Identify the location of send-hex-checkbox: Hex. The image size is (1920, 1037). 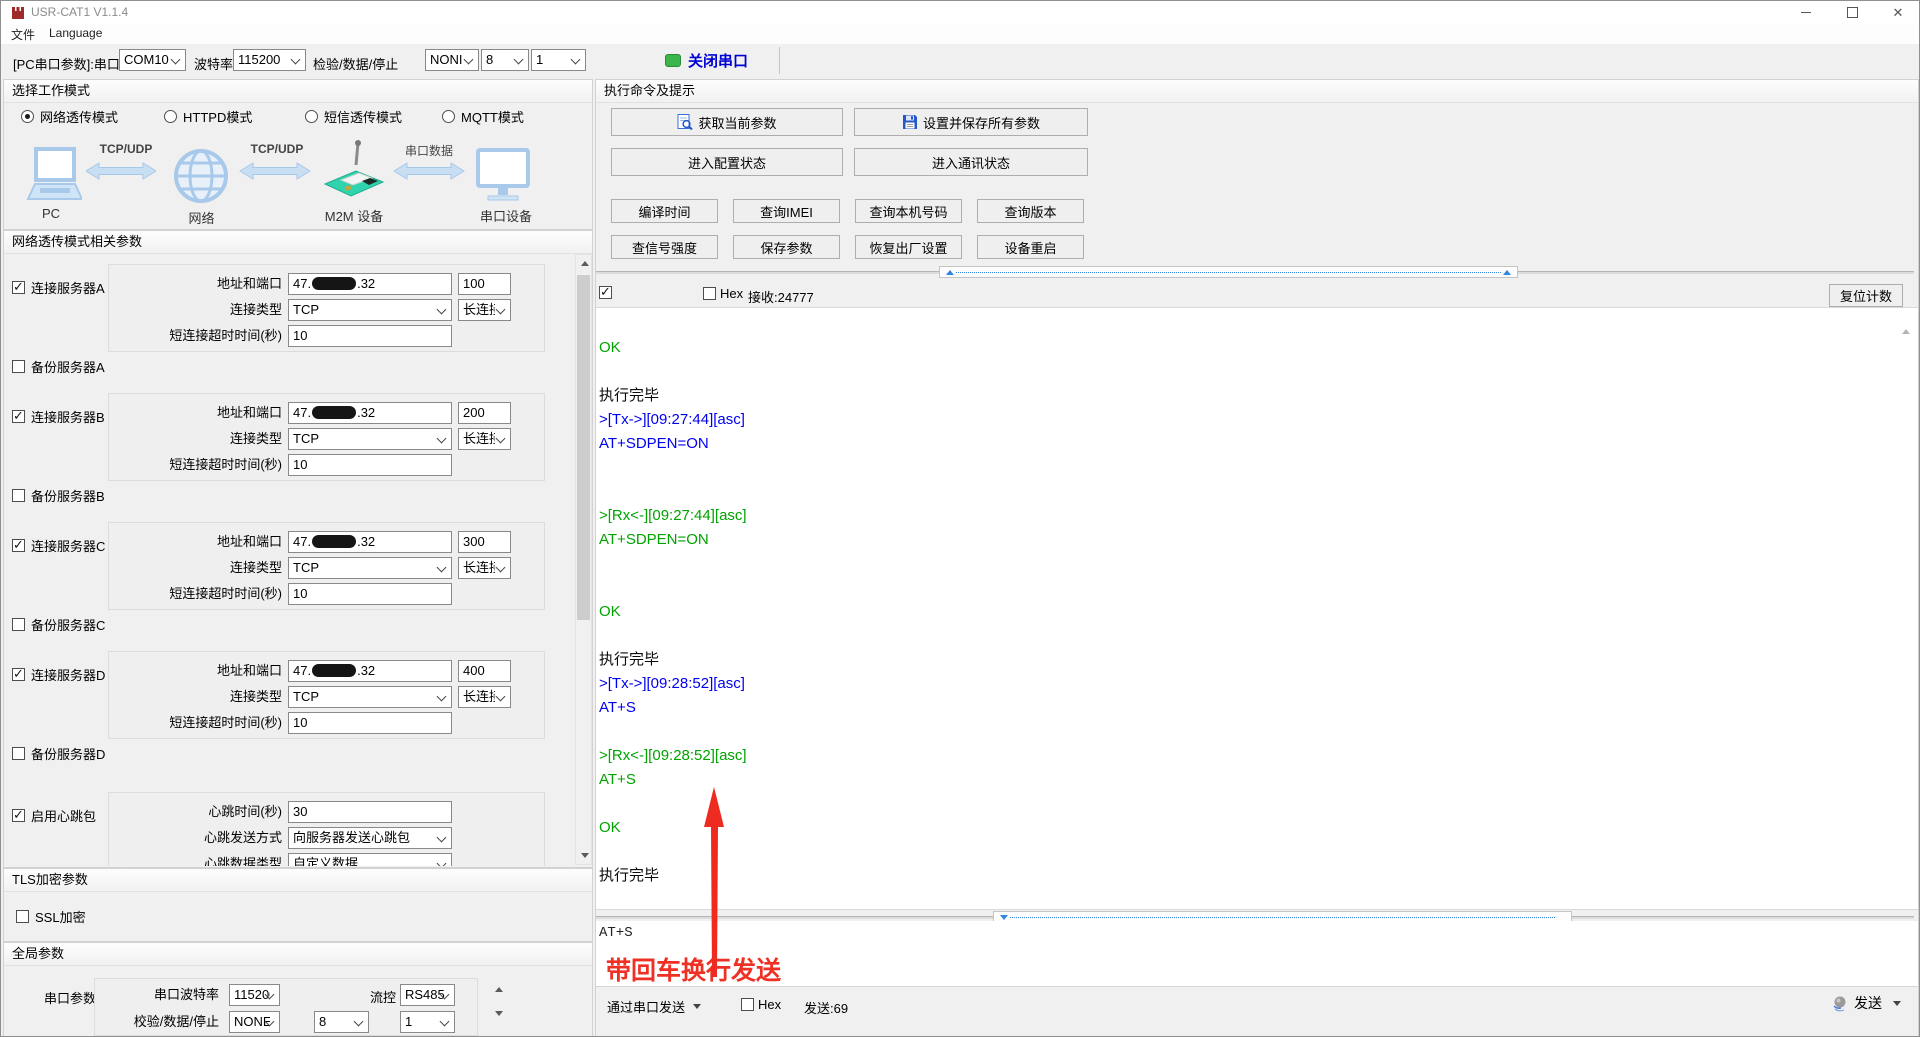
(761, 1004).